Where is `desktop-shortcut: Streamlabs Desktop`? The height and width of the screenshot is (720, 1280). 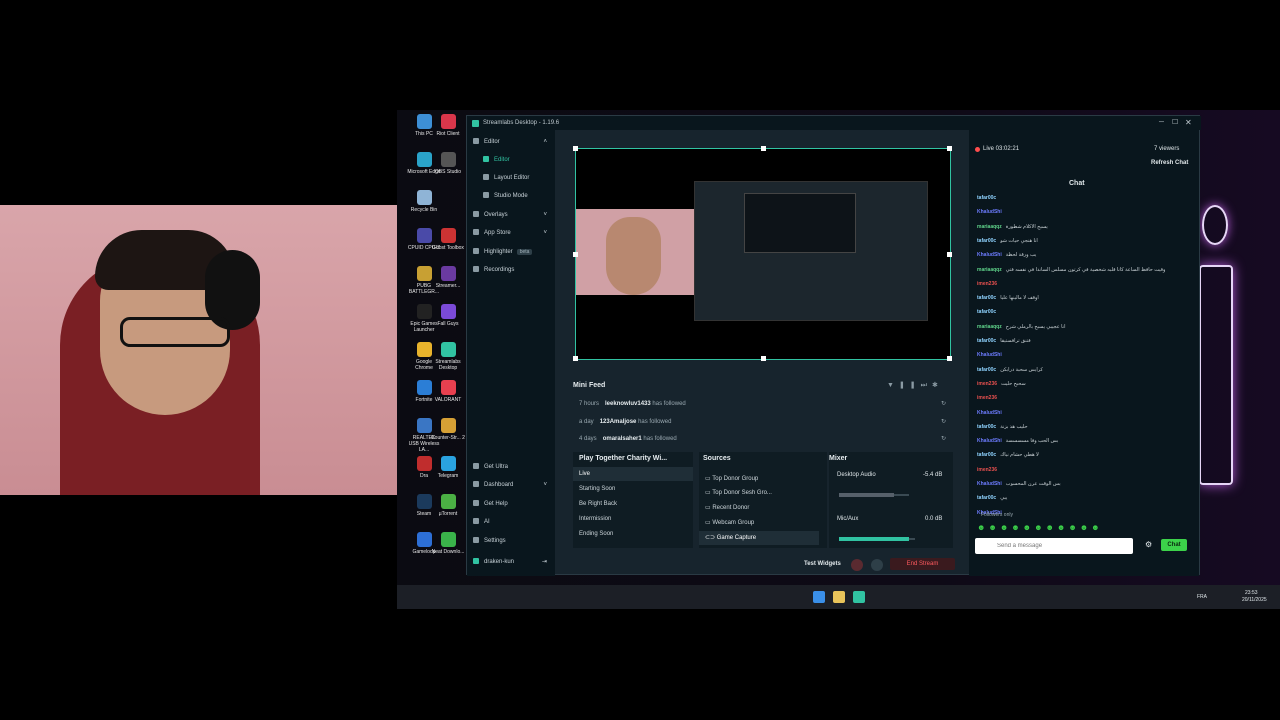
desktop-shortcut: Streamlabs Desktop is located at coordinates (448, 356).